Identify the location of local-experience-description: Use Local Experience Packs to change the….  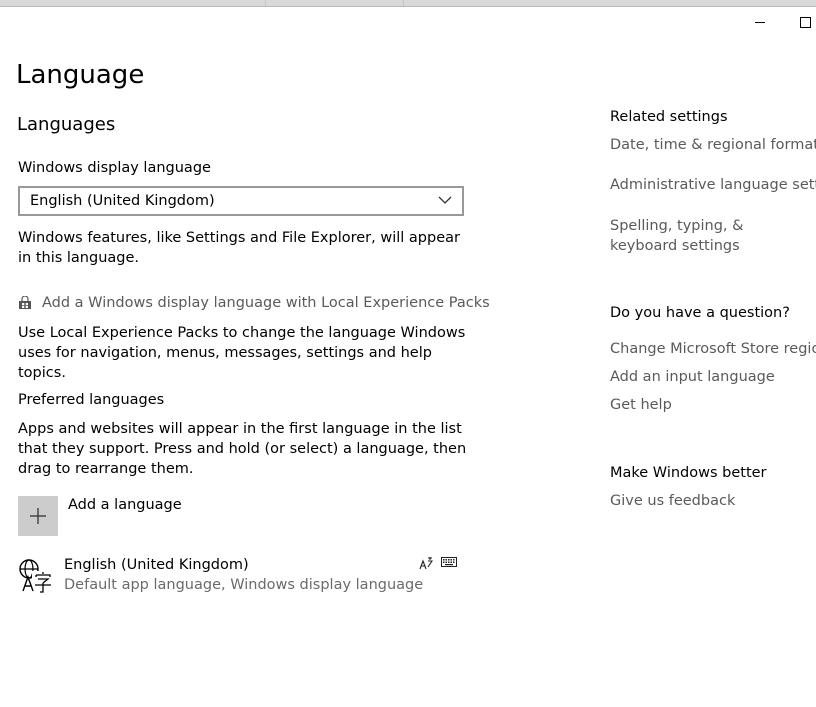
(242, 353).